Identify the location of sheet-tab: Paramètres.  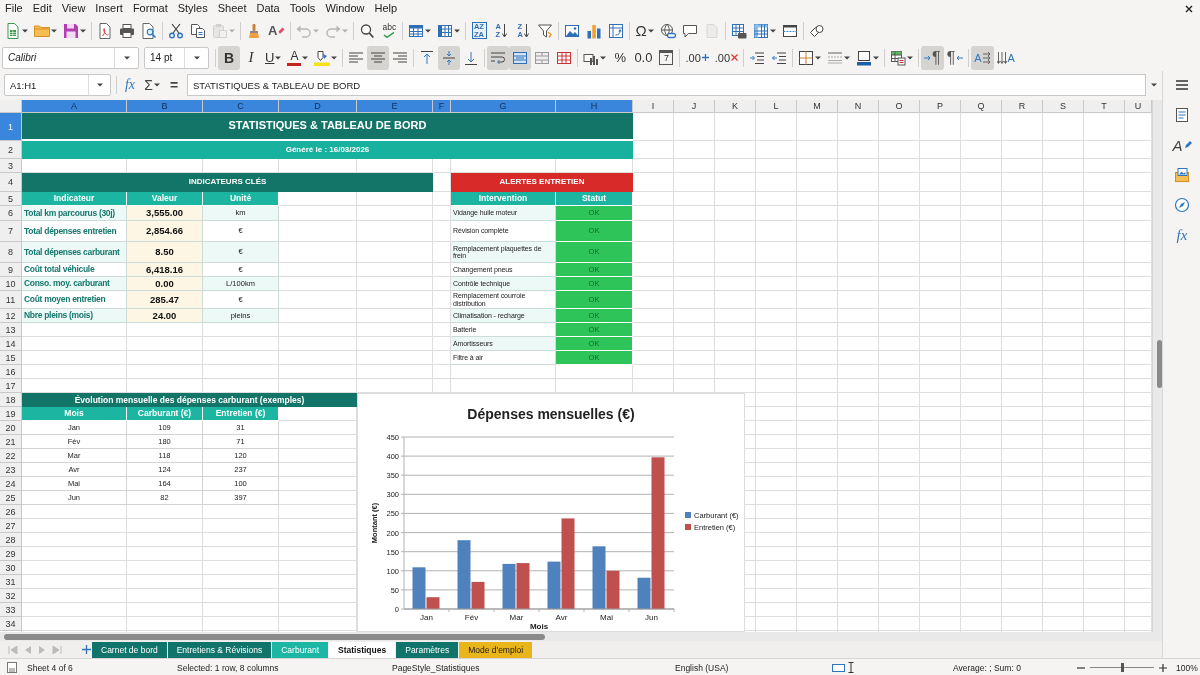
(428, 649).